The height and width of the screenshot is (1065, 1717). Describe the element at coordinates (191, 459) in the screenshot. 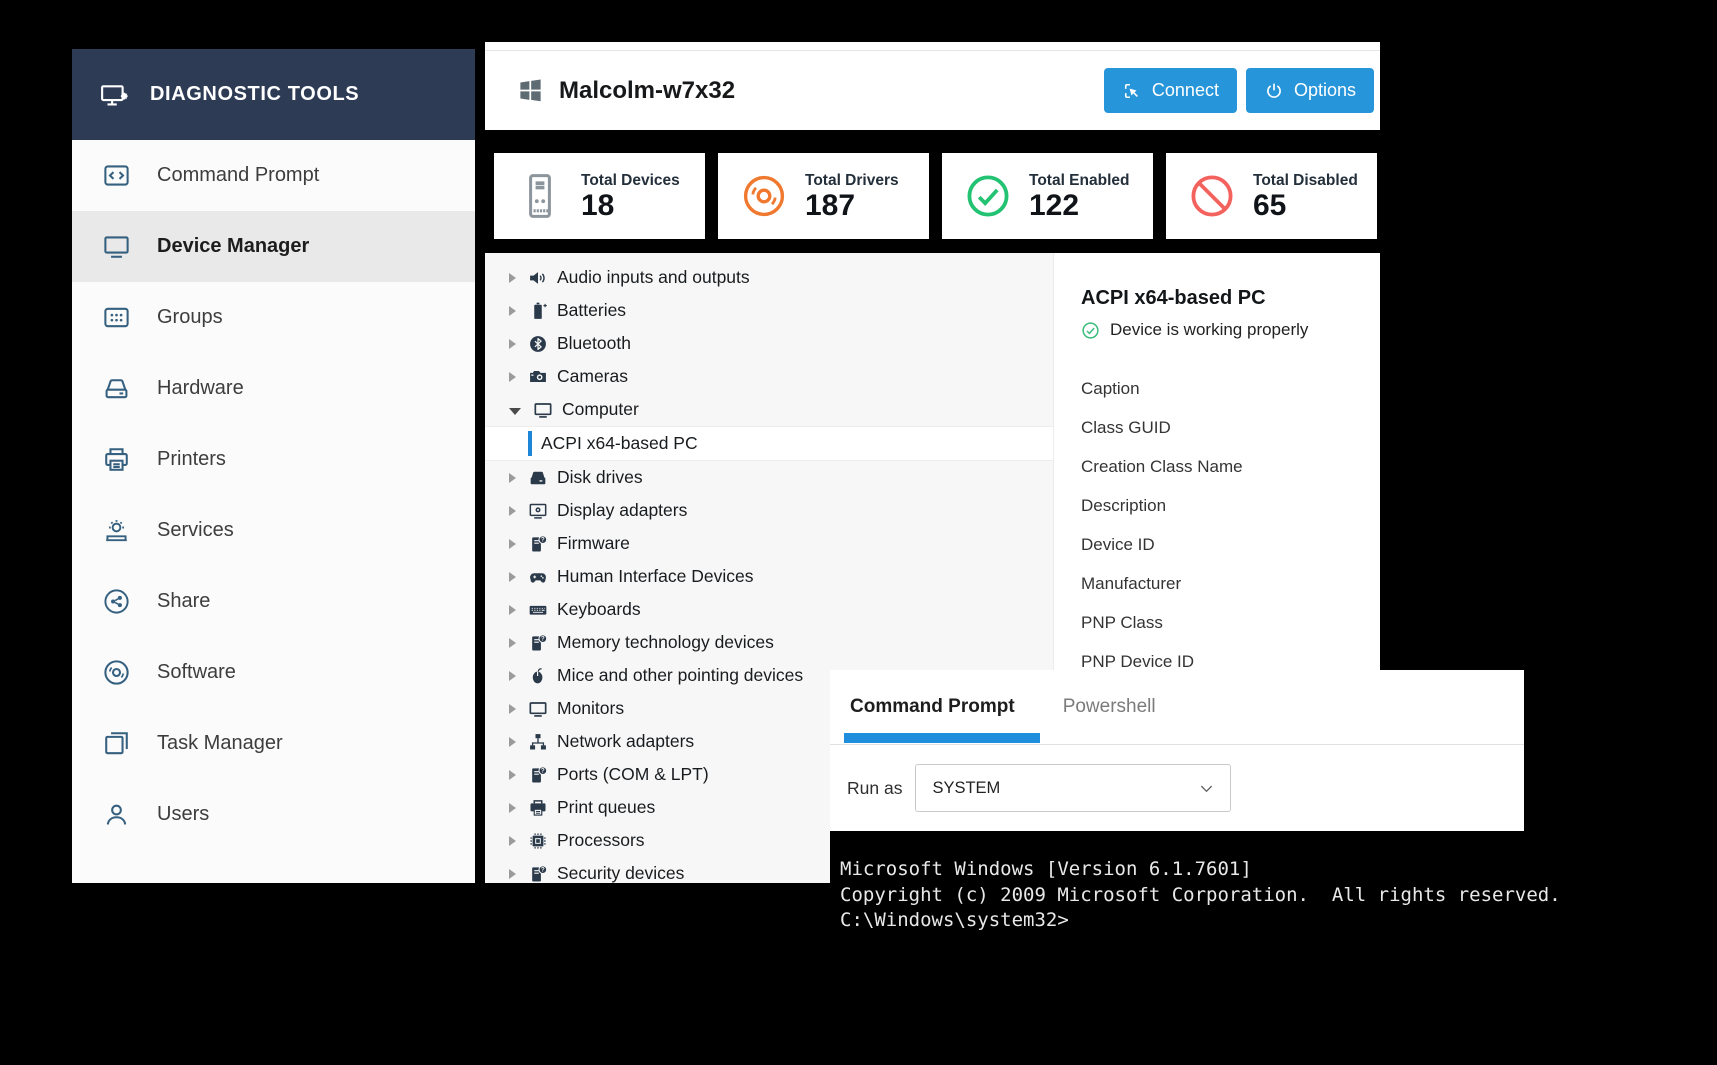

I see `sidebar-item-label: Printers` at that location.